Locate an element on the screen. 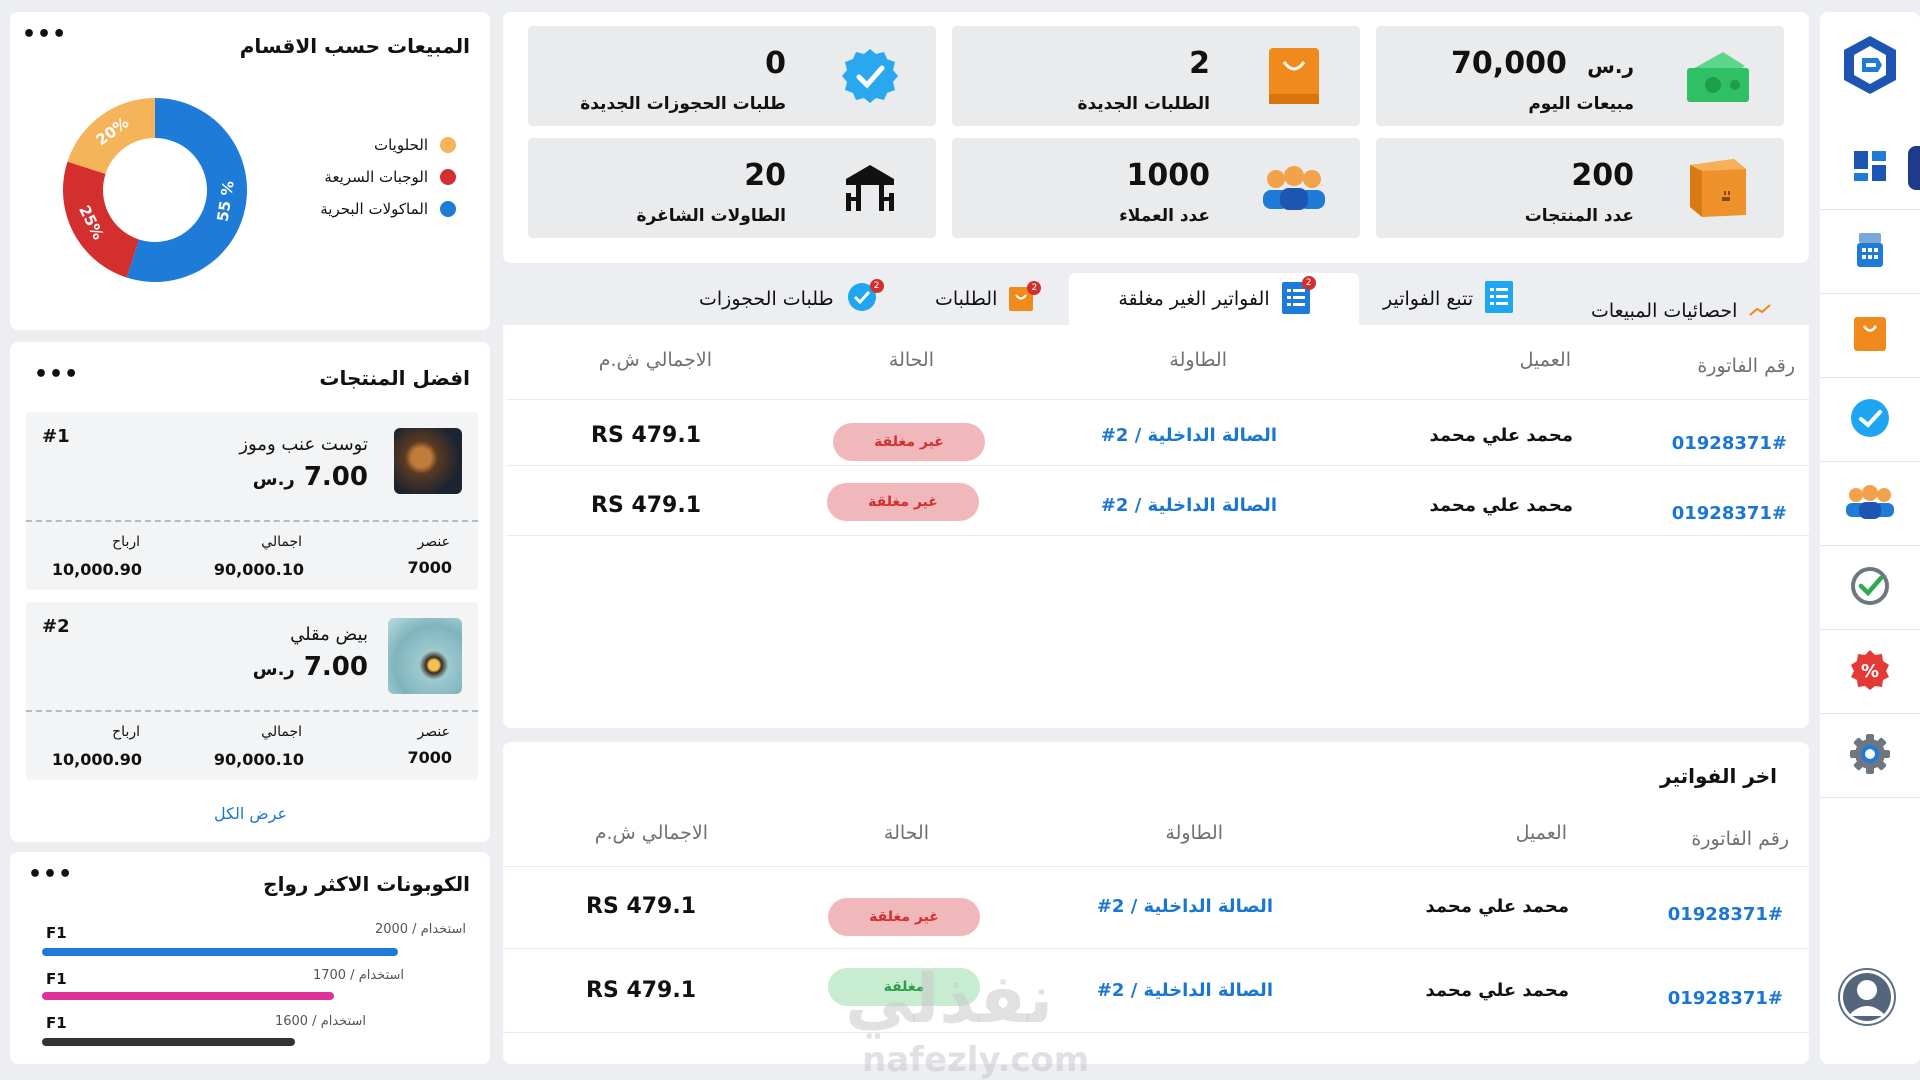  sidebar-item-orders is located at coordinates (1870, 336).